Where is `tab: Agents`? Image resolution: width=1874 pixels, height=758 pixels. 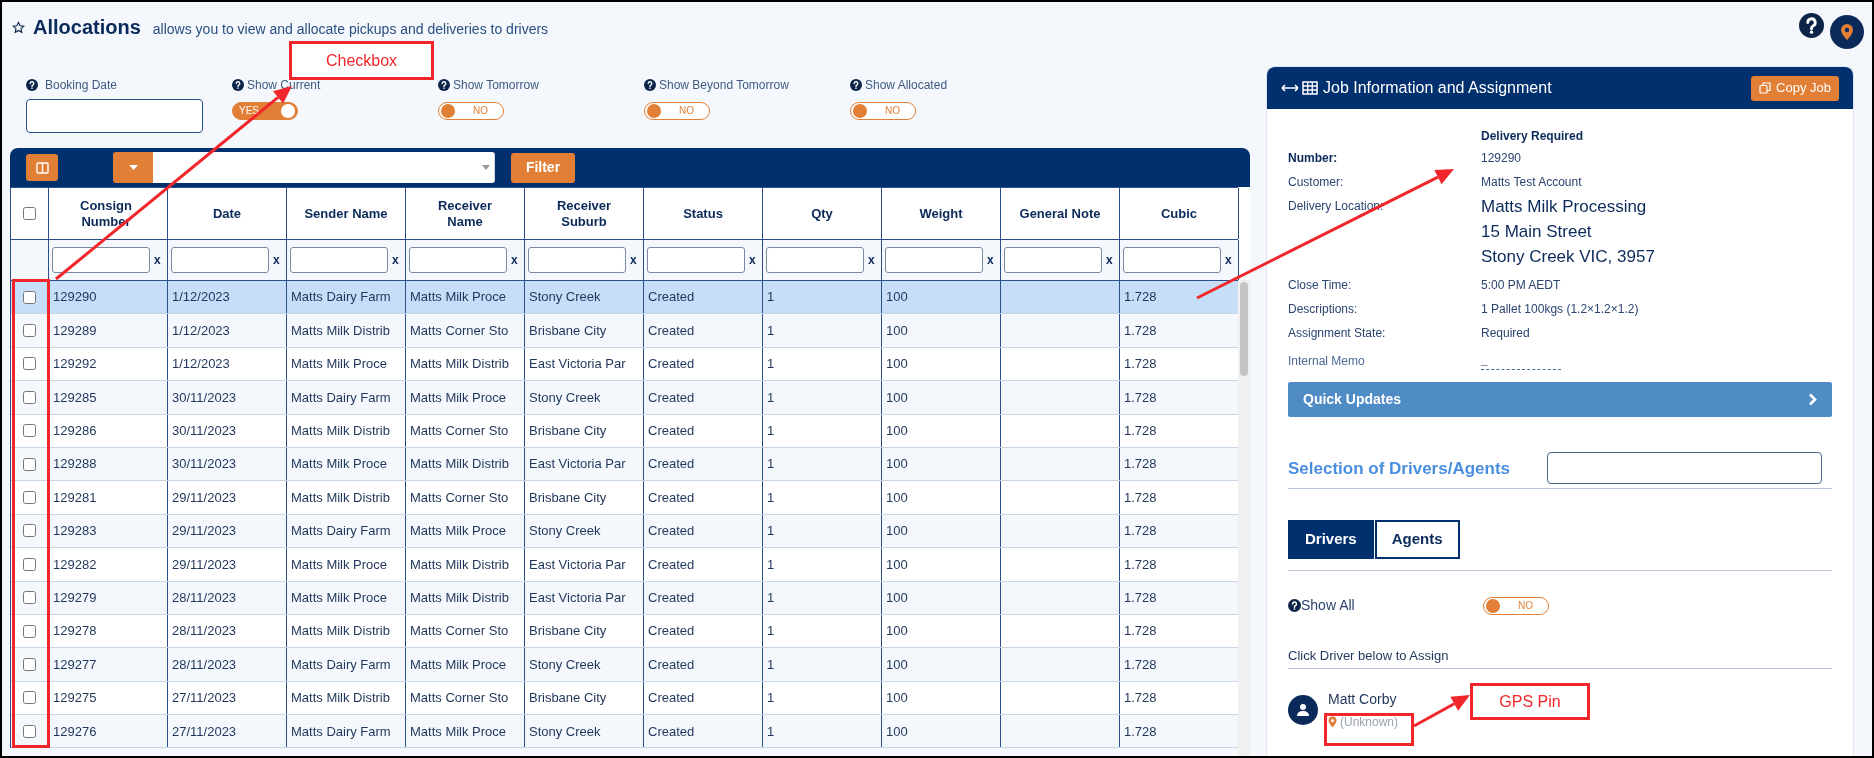 tab: Agents is located at coordinates (1417, 539).